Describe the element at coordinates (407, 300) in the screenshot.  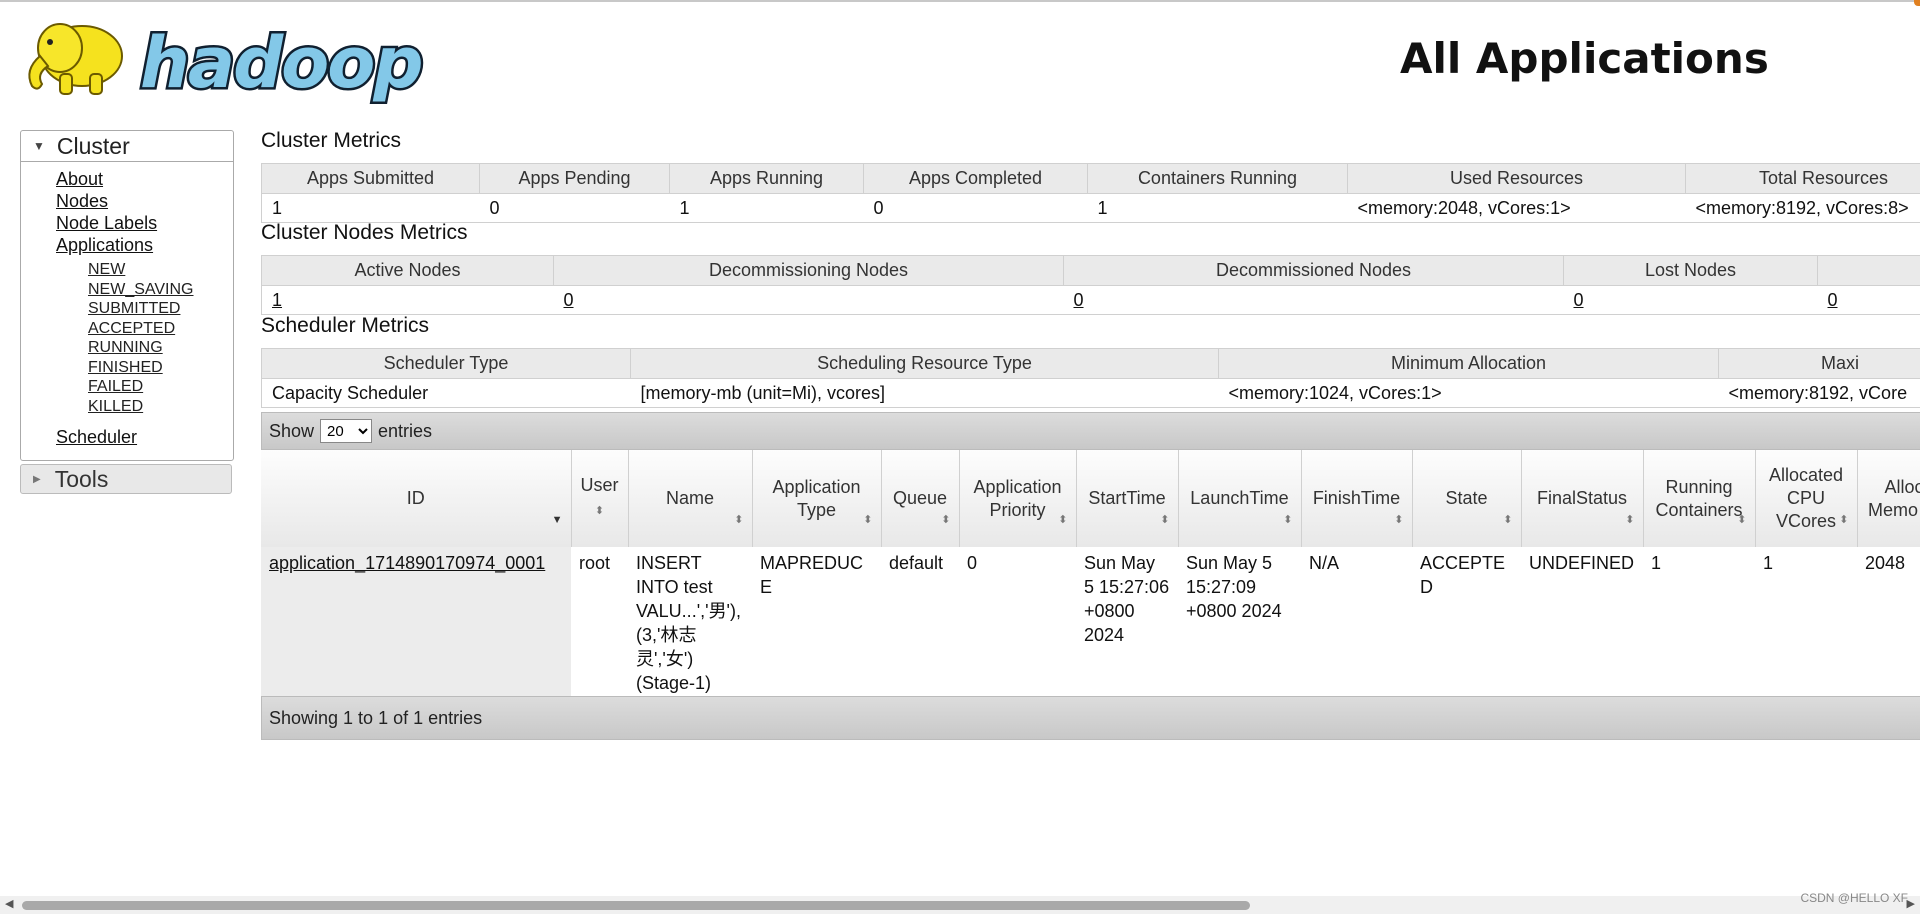
I see `val-active-nodes: 1` at that location.